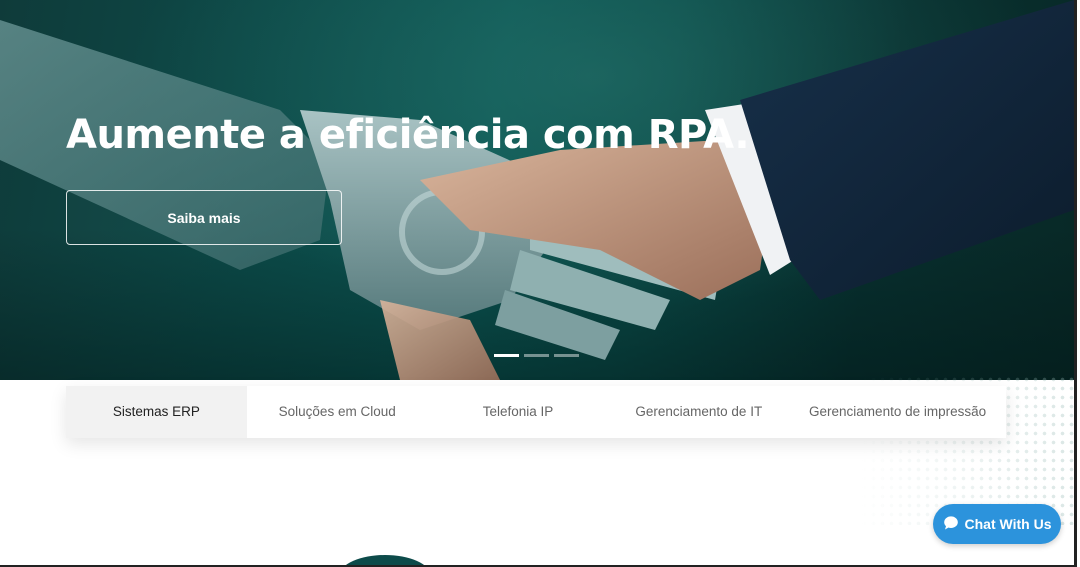 This screenshot has width=1080, height=567. I want to click on section-arc-decoration, so click(385, 560).